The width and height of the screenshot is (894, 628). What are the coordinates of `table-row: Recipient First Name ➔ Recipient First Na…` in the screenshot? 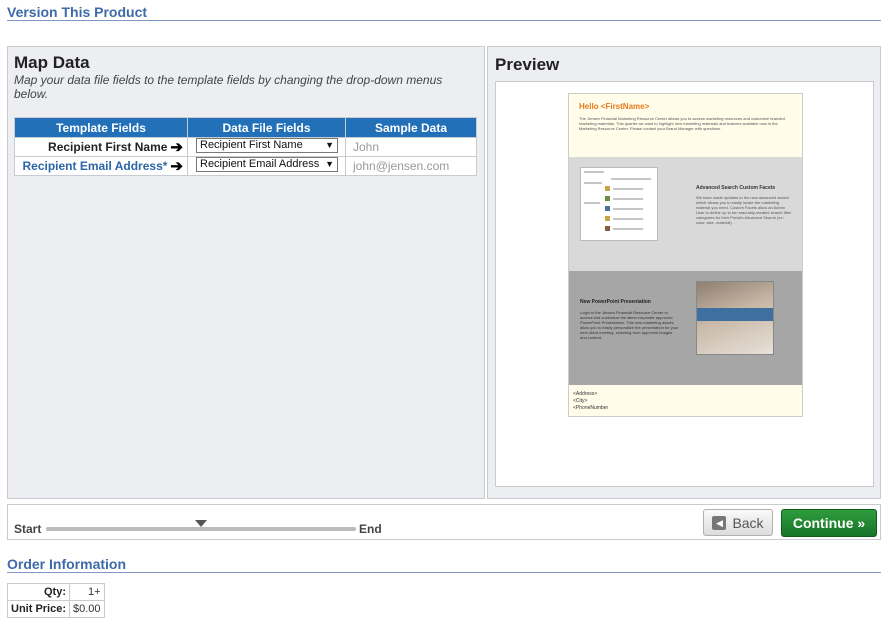 It's located at (245, 147).